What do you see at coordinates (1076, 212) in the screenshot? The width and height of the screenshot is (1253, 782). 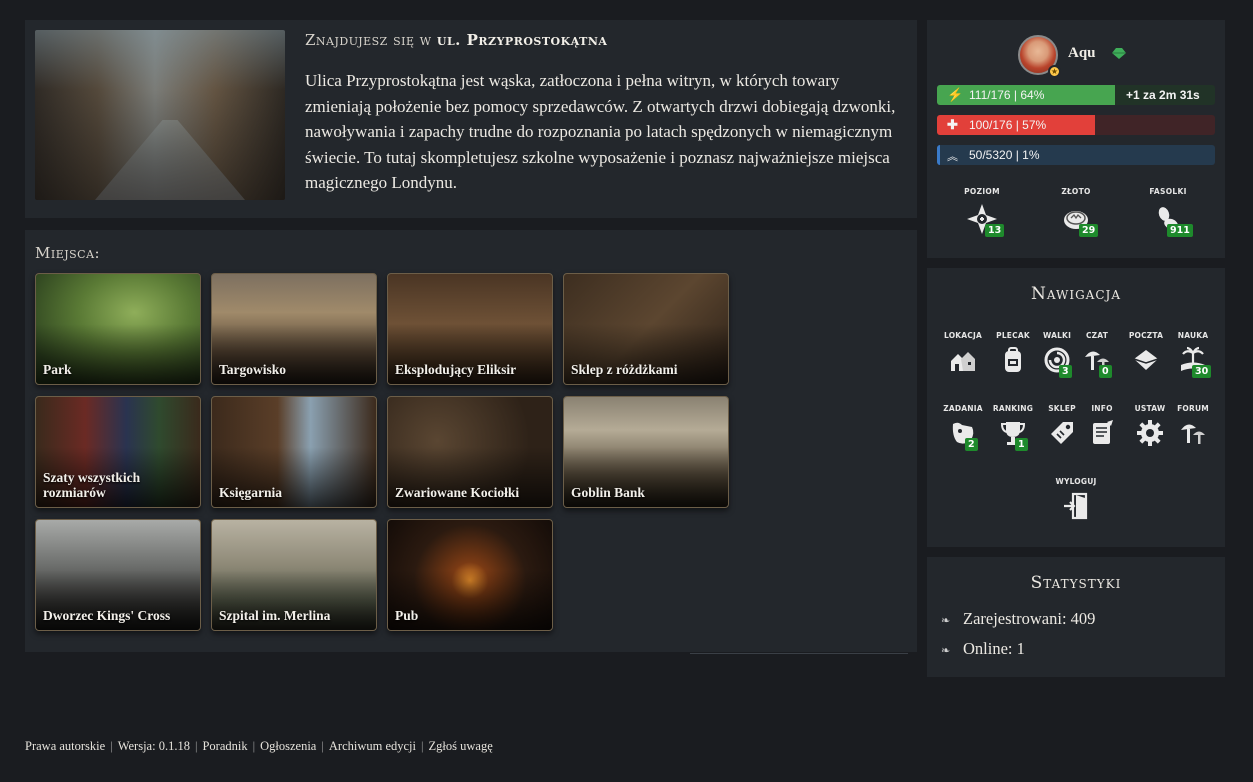 I see `stat-gold: ZŁOTO 29` at bounding box center [1076, 212].